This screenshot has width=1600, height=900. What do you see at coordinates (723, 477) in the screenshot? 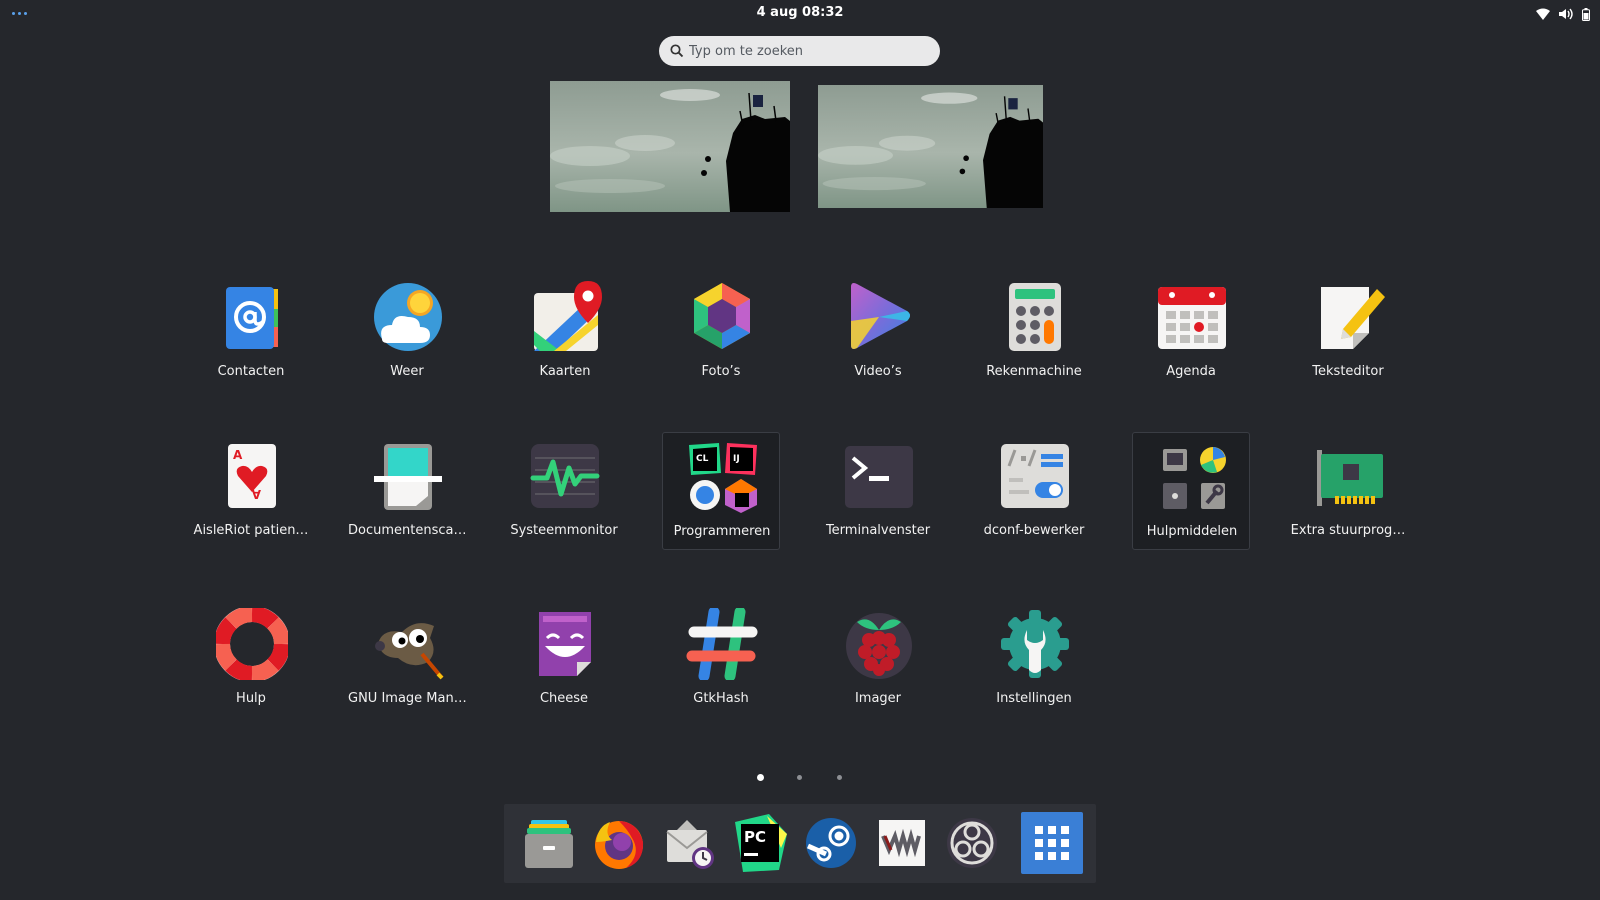
I see `programming-folder-icon: CL IJ` at bounding box center [723, 477].